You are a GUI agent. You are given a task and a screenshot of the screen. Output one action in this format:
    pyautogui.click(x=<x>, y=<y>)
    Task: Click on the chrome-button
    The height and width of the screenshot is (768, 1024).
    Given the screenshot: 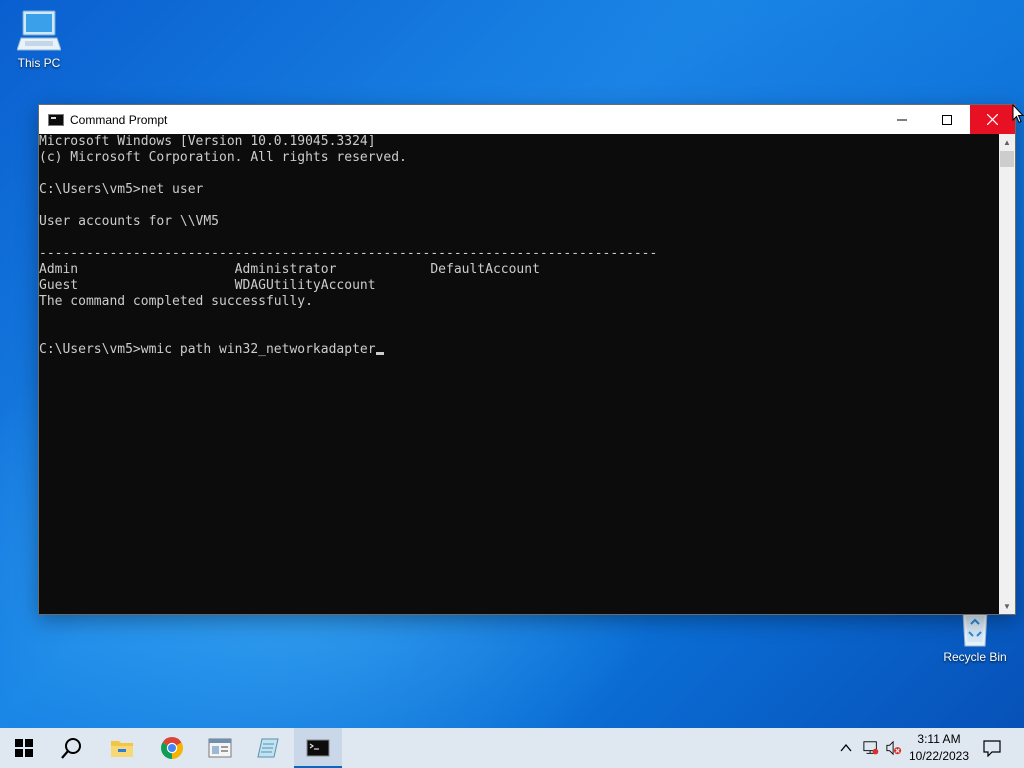 What is the action you would take?
    pyautogui.click(x=172, y=748)
    